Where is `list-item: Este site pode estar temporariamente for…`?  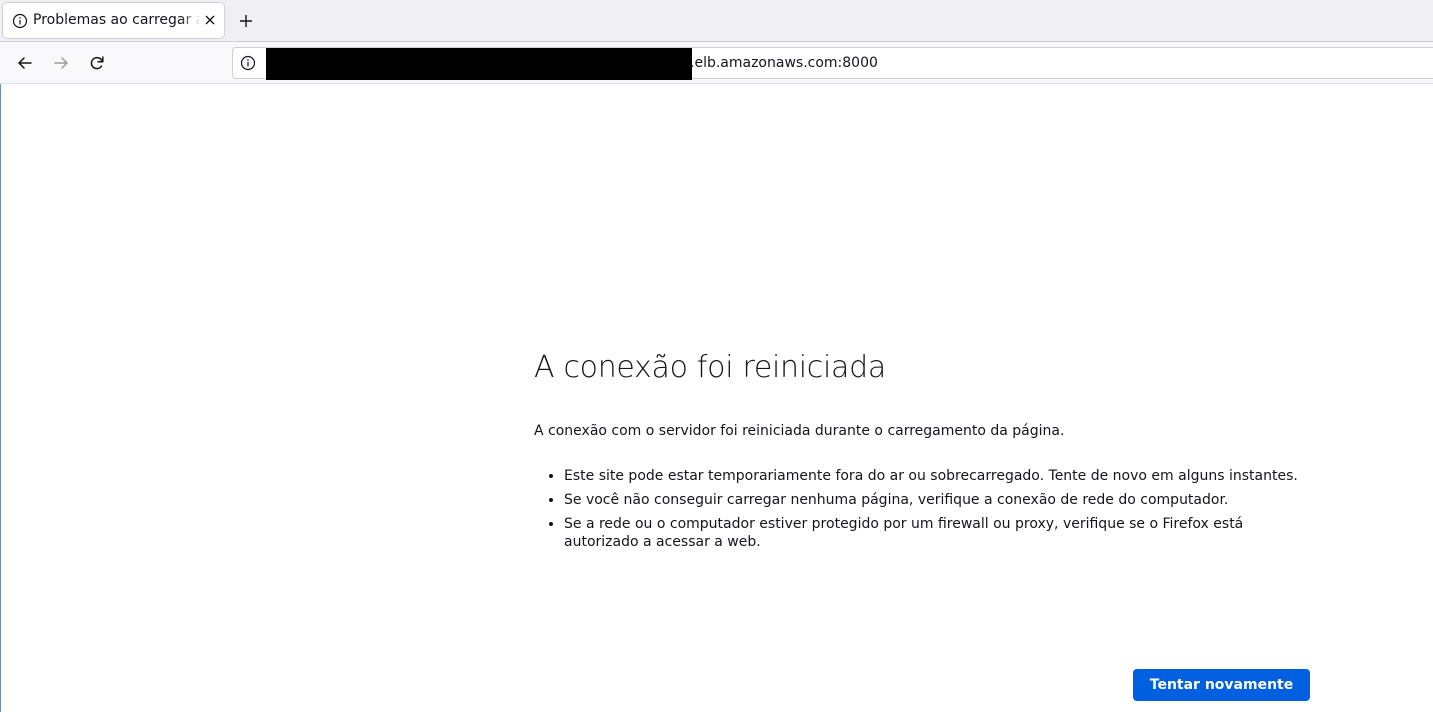 list-item: Este site pode estar temporariamente for… is located at coordinates (939, 476).